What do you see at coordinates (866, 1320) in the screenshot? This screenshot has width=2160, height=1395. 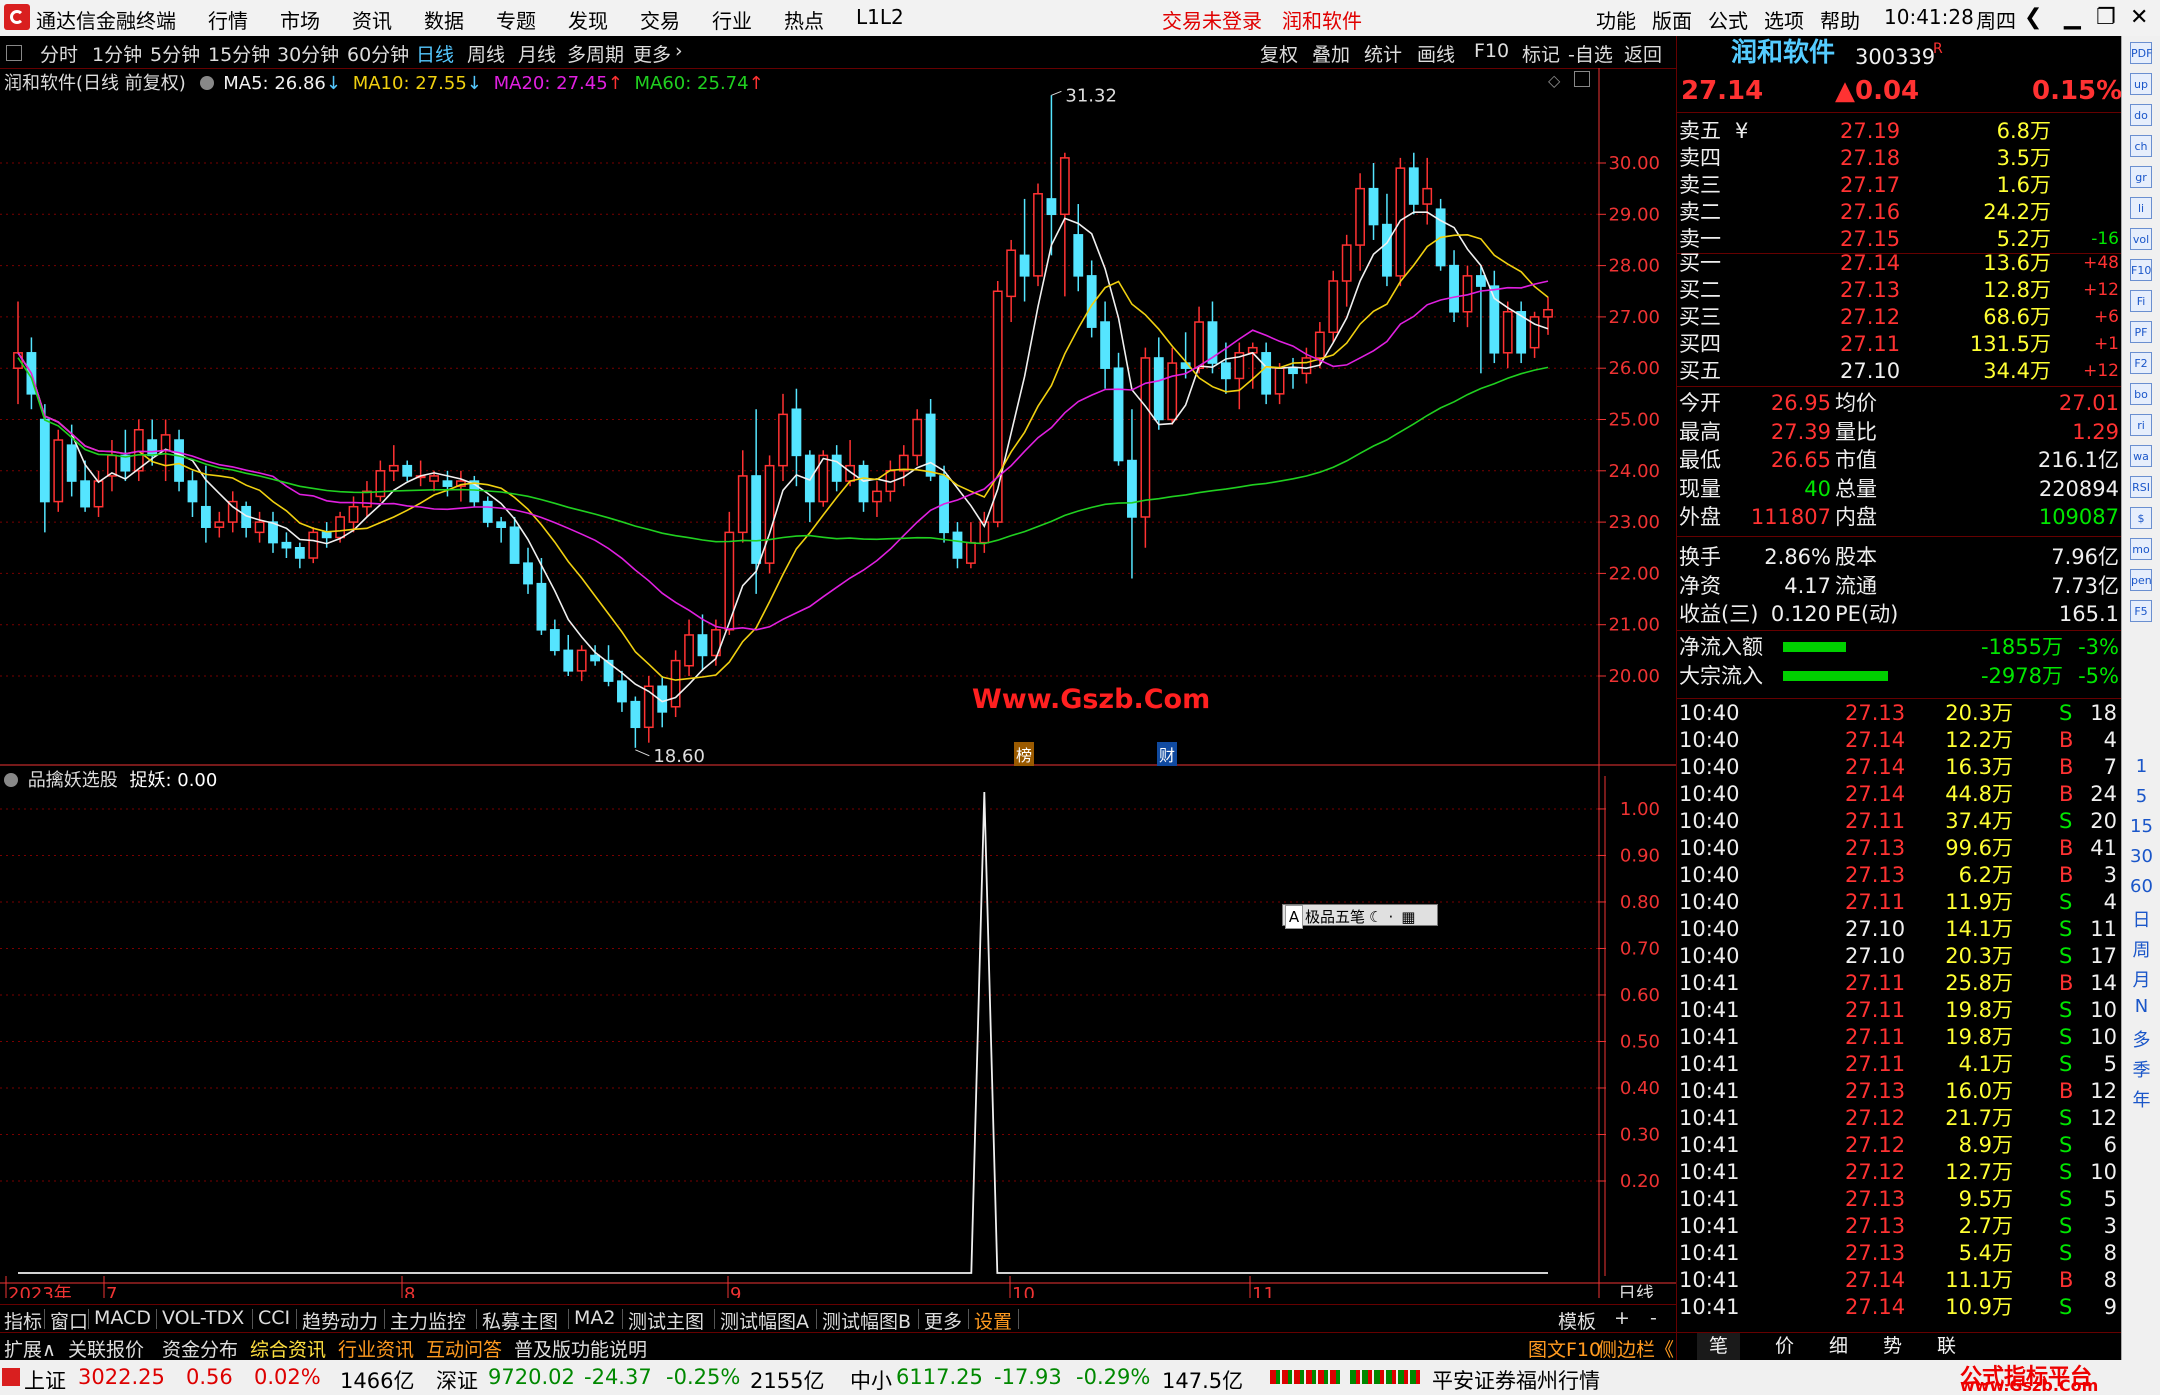 I see `indicator-tab: 测试幅图B` at bounding box center [866, 1320].